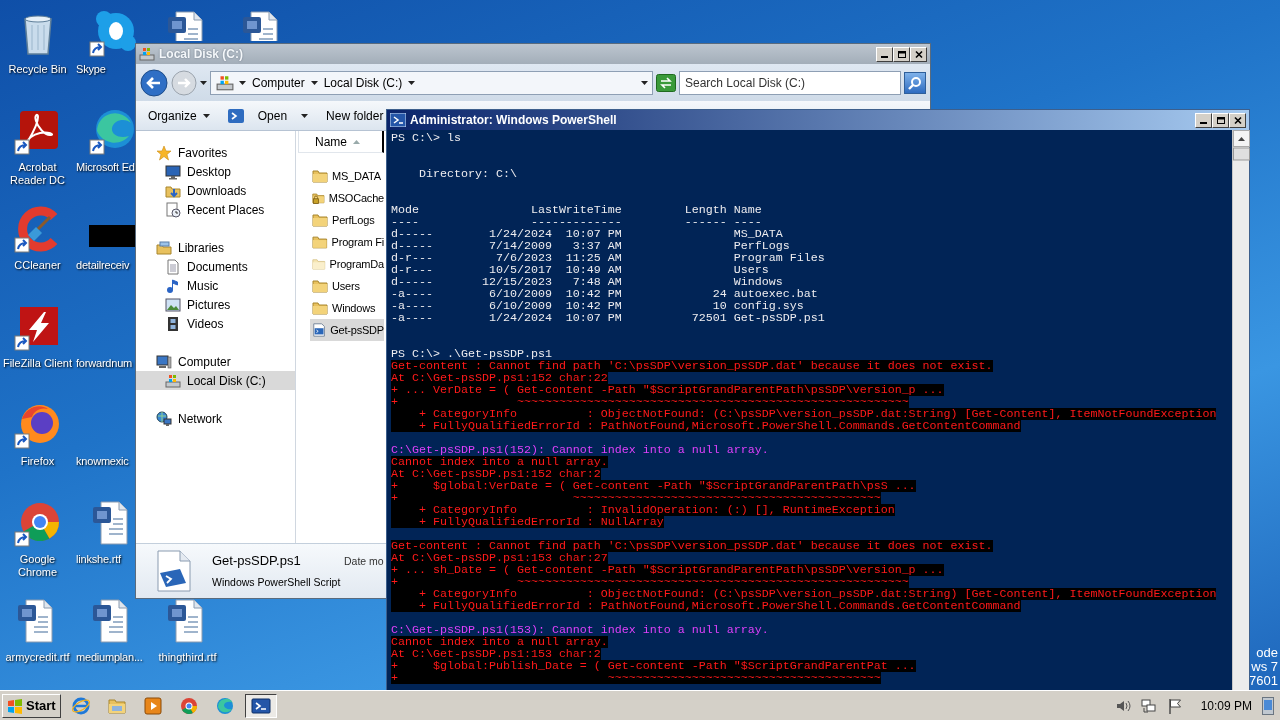  I want to click on powershell-icon, so click(260, 705).